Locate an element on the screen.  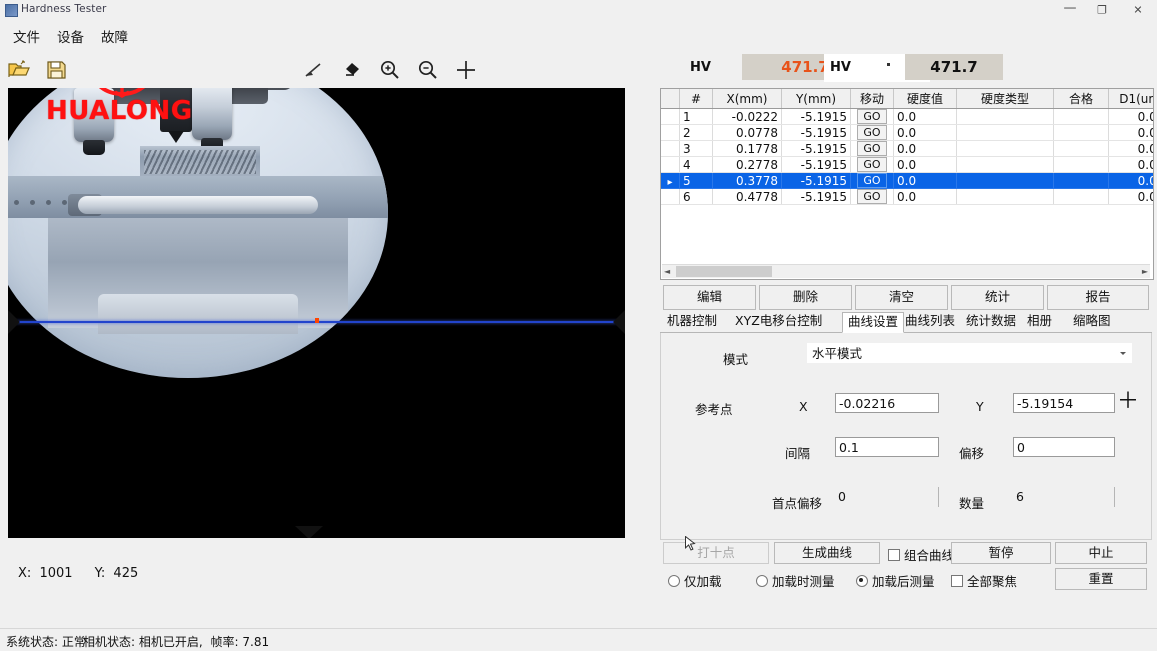
col-move: 移动 is located at coordinates (872, 99).